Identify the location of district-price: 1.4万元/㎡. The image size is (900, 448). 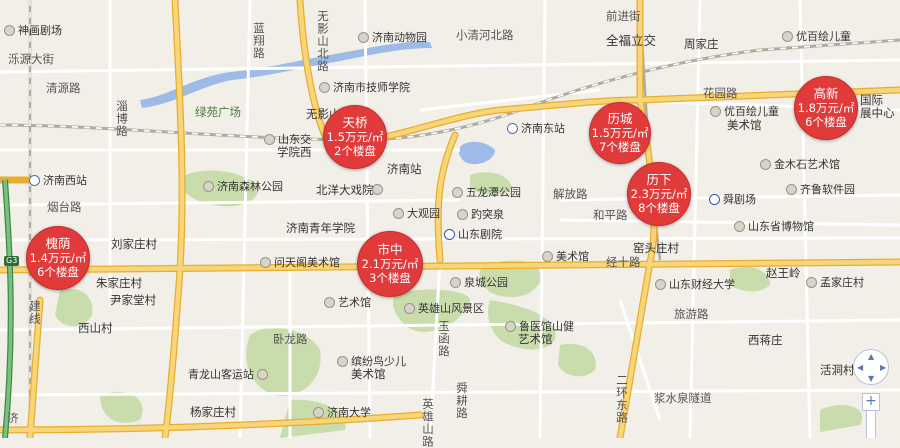
(58, 258).